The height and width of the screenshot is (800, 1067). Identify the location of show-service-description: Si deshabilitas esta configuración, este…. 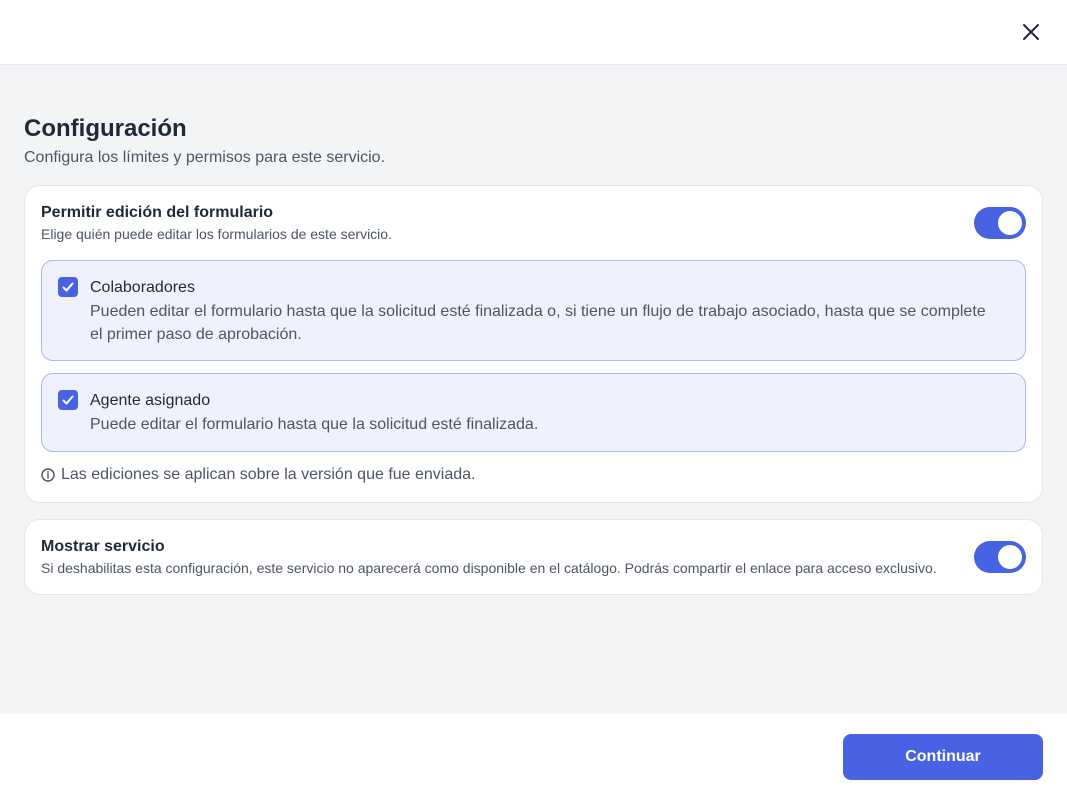
(489, 568).